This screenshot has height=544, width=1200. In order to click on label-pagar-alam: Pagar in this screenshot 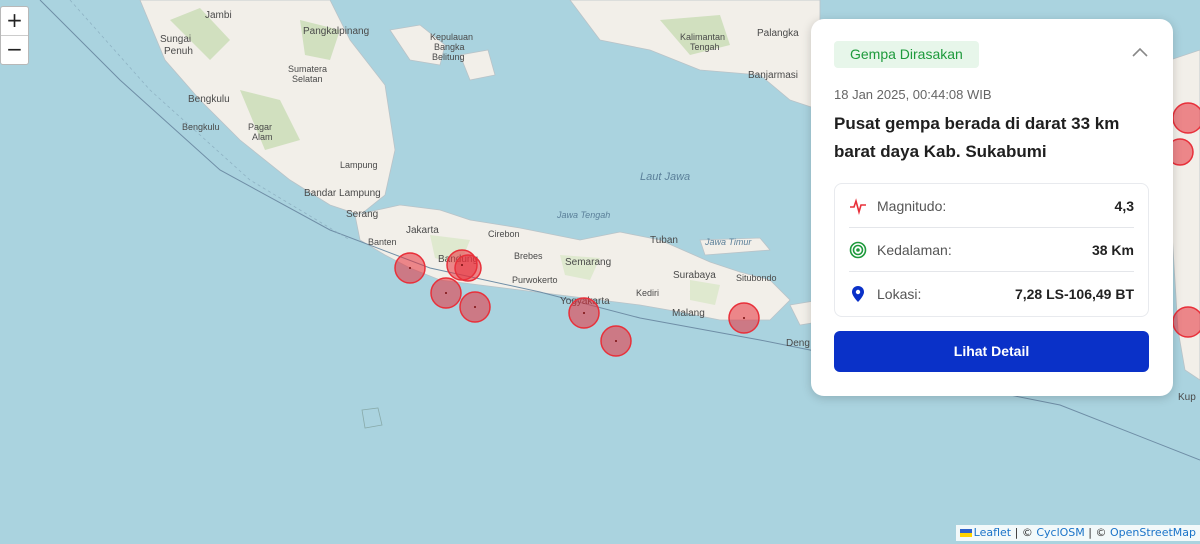, I will do `click(260, 127)`.